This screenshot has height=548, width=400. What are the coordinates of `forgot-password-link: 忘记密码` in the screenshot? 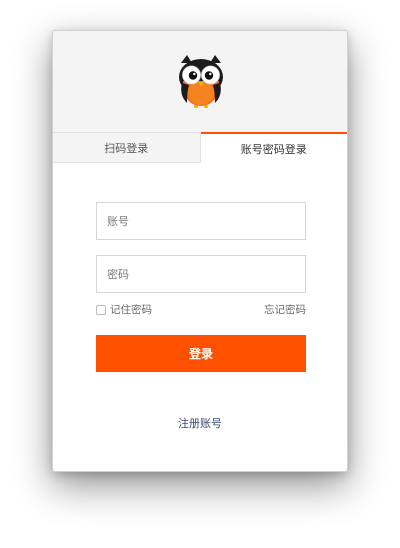 It's located at (285, 309).